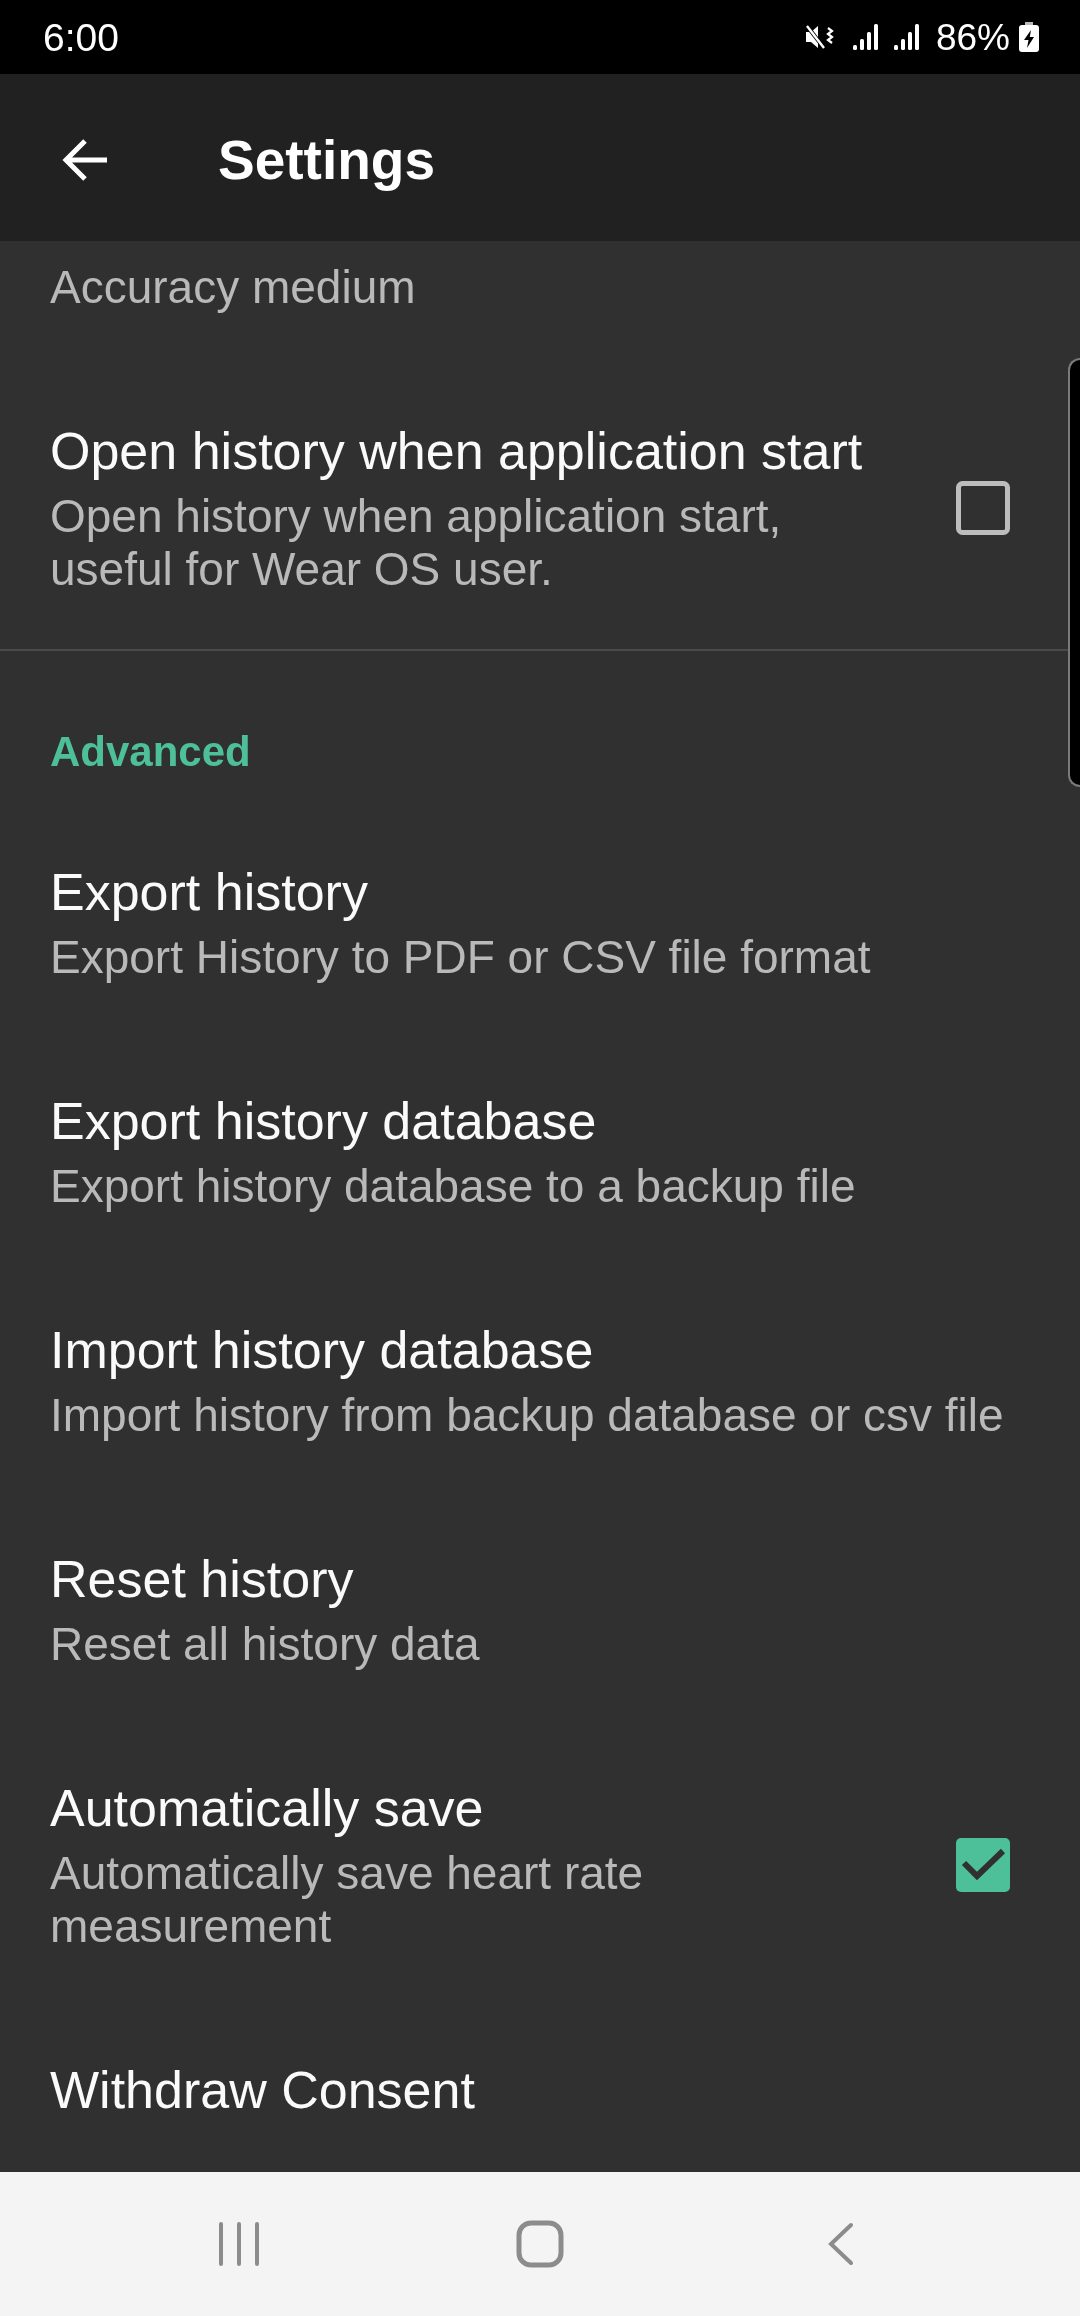  Describe the element at coordinates (527, 1415) in the screenshot. I see `setting-summary: Import history from backup database or csv file` at that location.